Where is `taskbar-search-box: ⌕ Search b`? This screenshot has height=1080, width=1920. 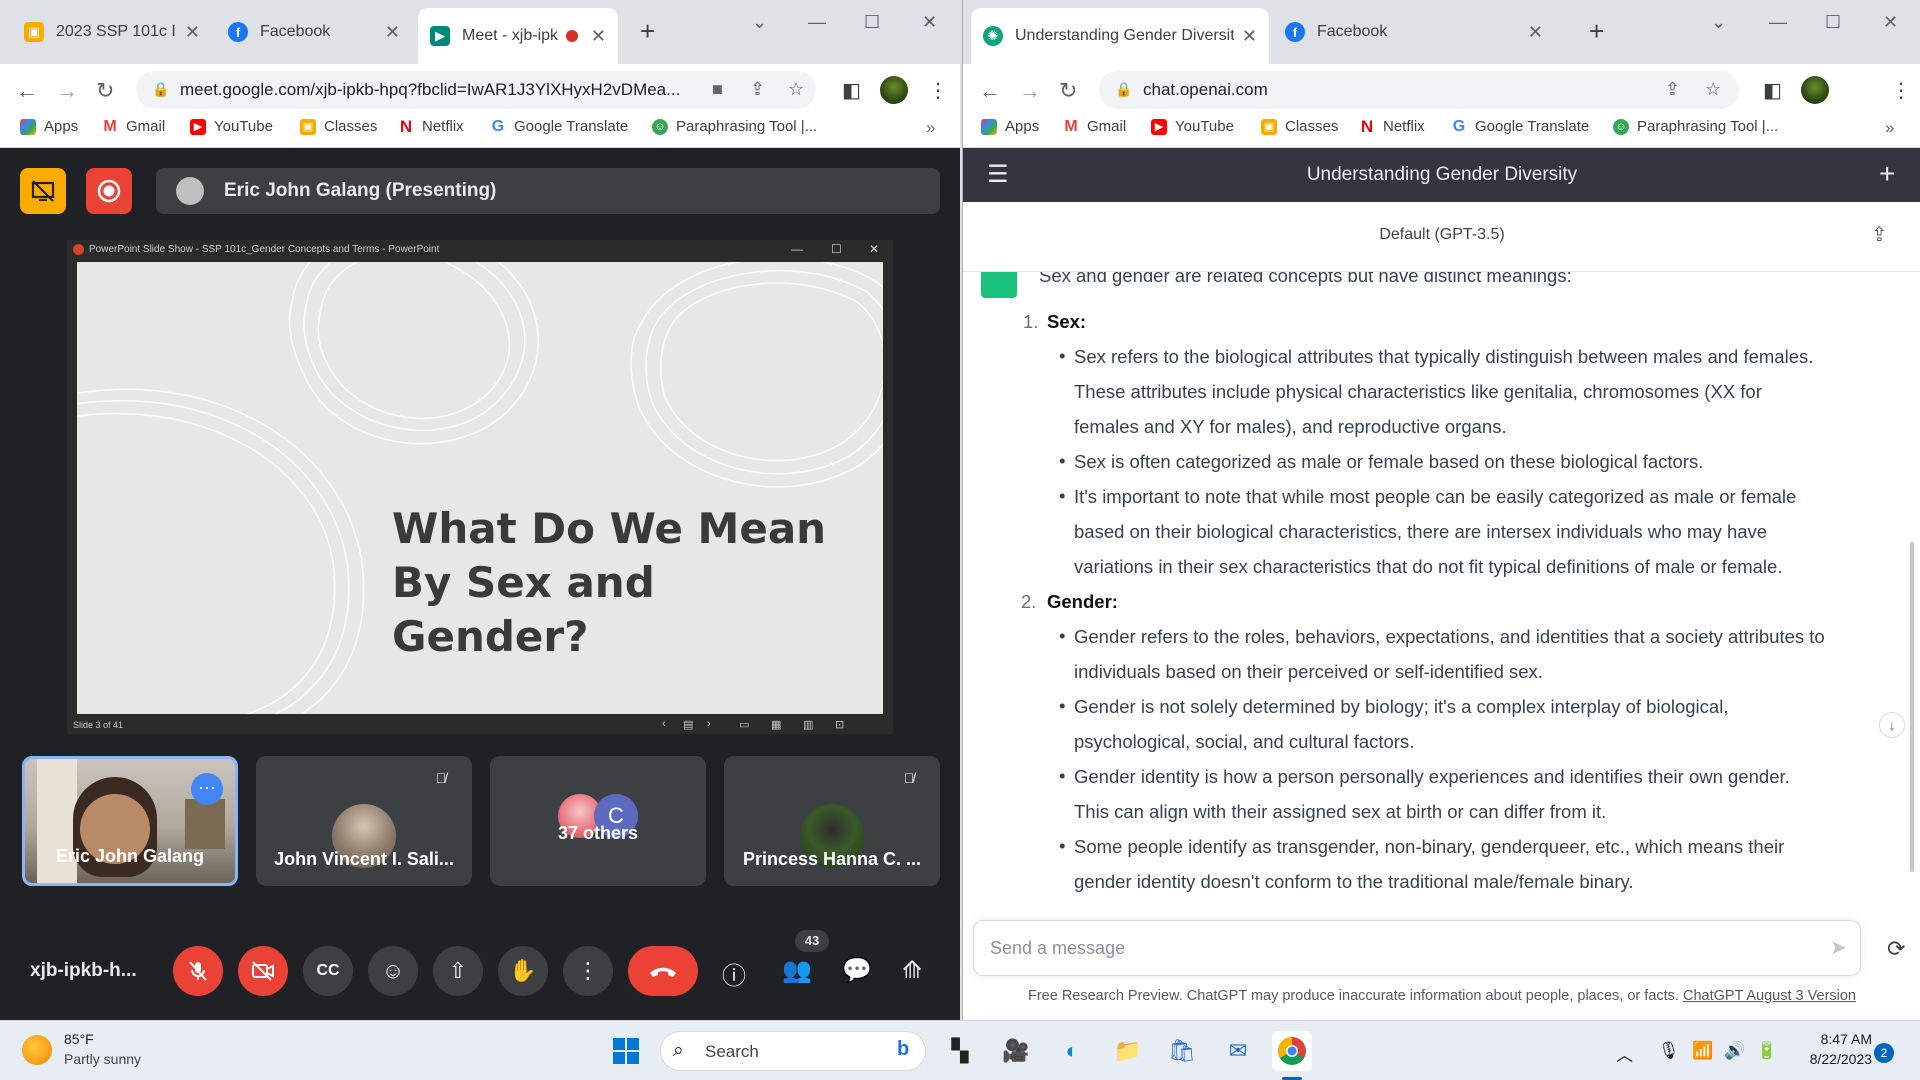 taskbar-search-box: ⌕ Search b is located at coordinates (793, 1051).